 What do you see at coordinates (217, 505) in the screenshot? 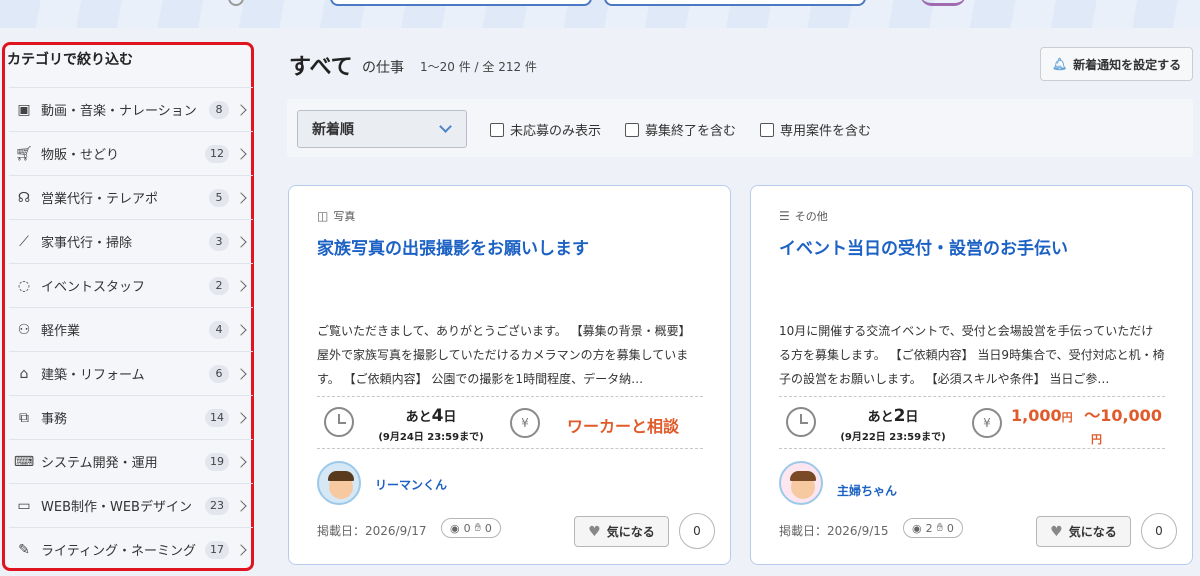
I see `count-badge: 23` at bounding box center [217, 505].